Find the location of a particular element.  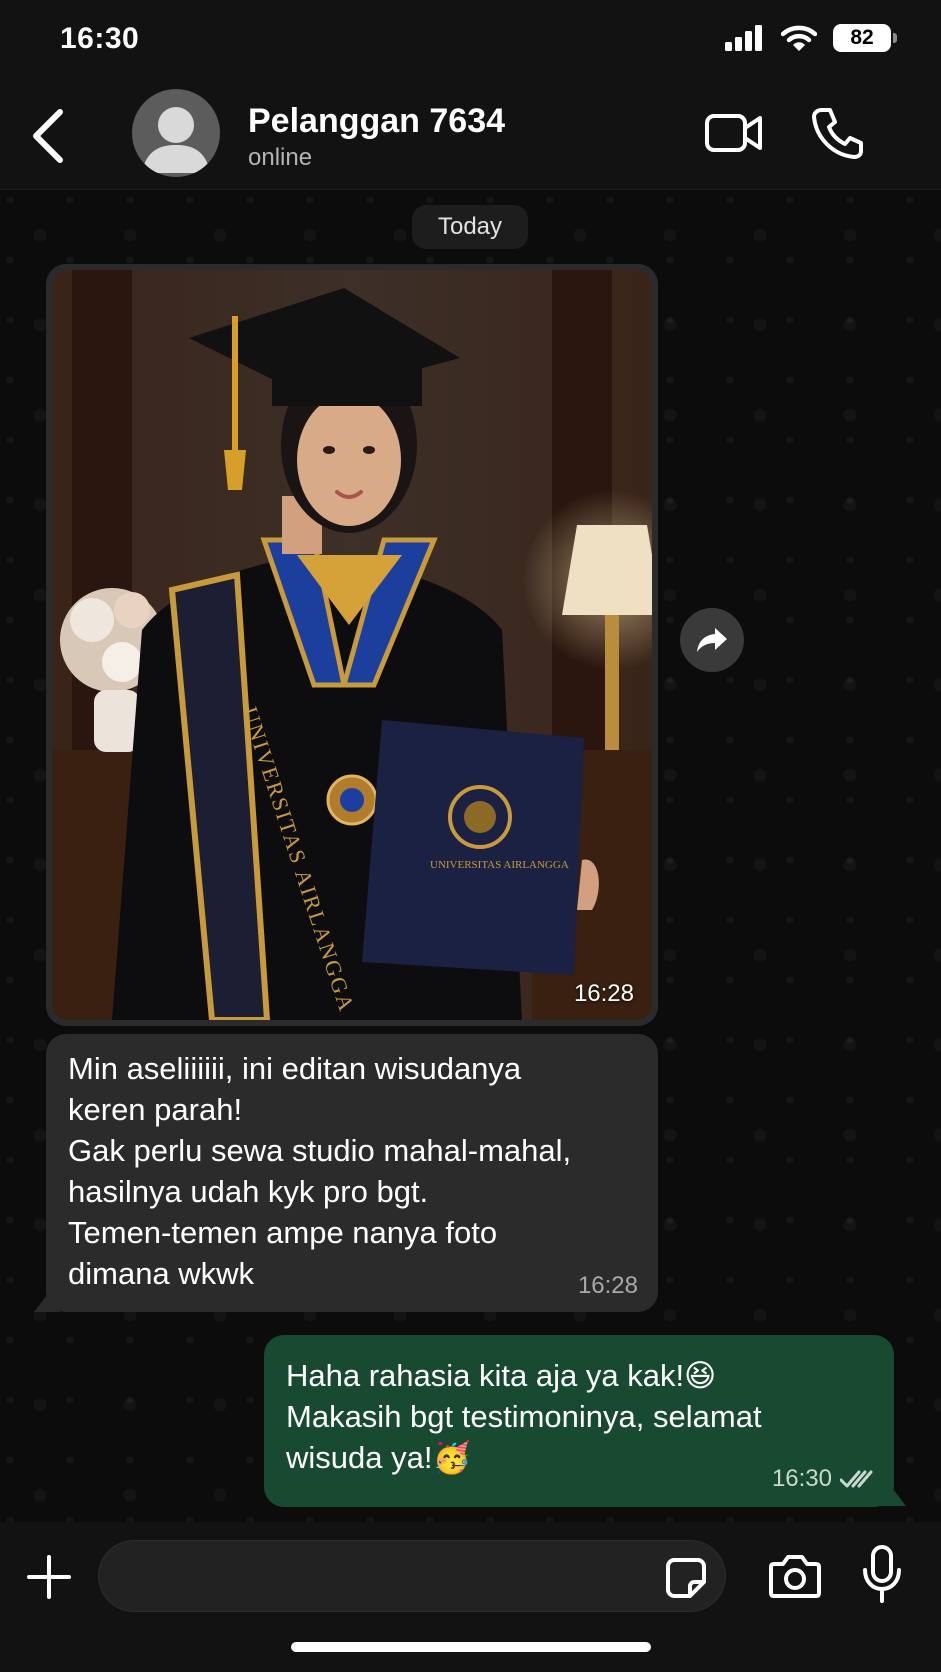

forward-button is located at coordinates (712, 640).